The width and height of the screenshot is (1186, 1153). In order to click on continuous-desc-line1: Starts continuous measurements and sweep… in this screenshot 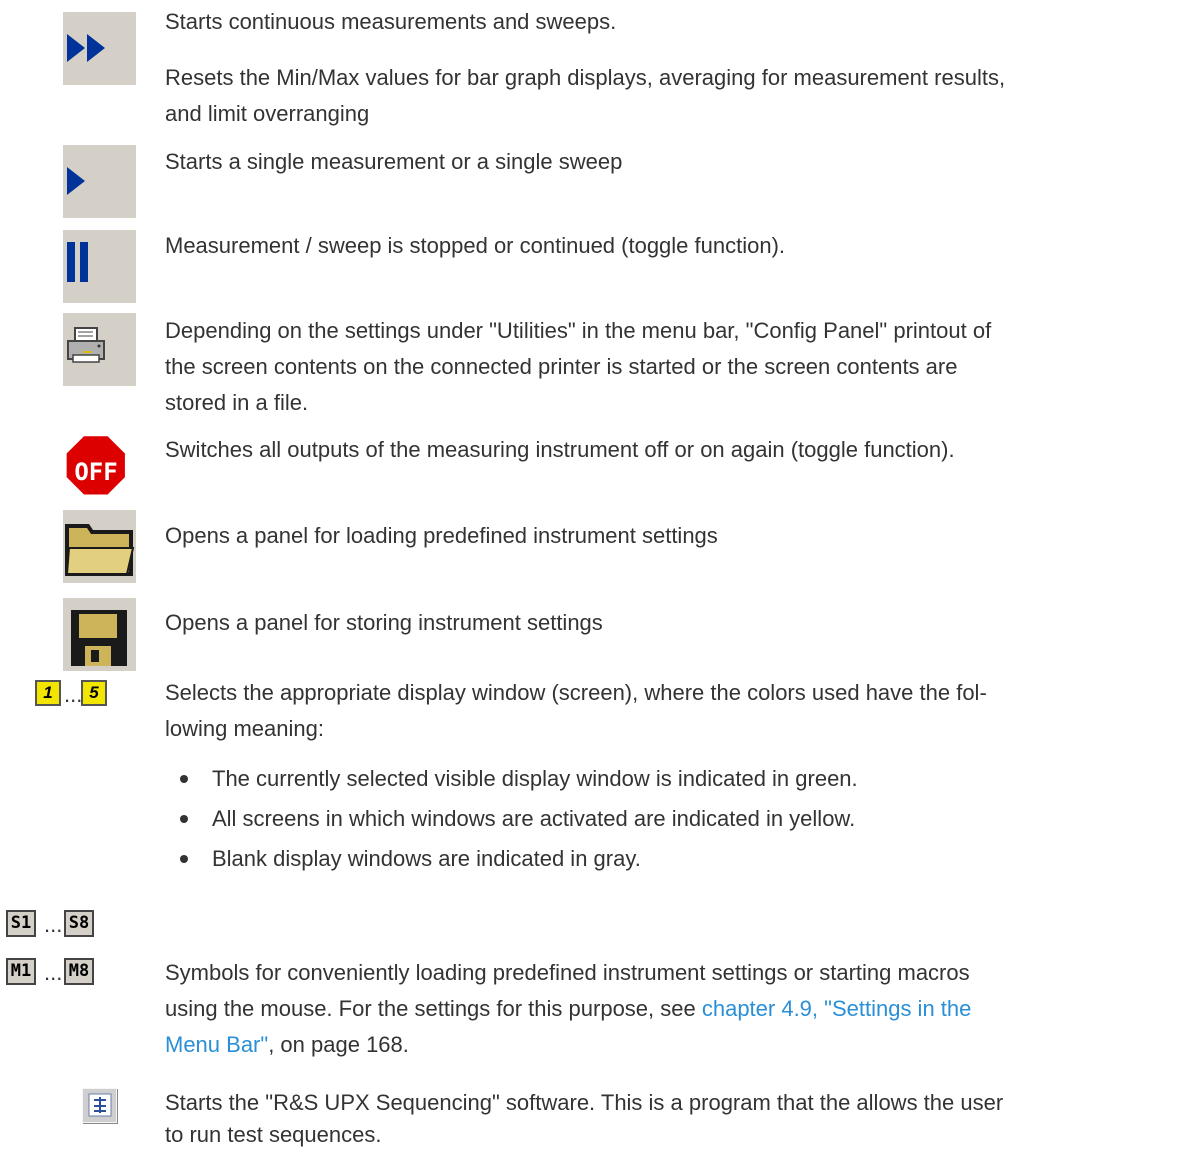, I will do `click(391, 21)`.